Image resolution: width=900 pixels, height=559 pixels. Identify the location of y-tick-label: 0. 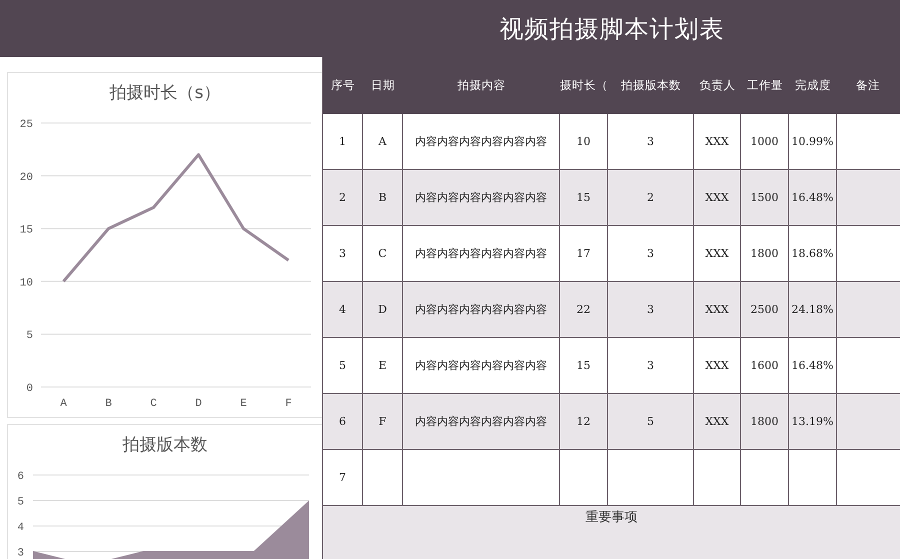
(29, 389).